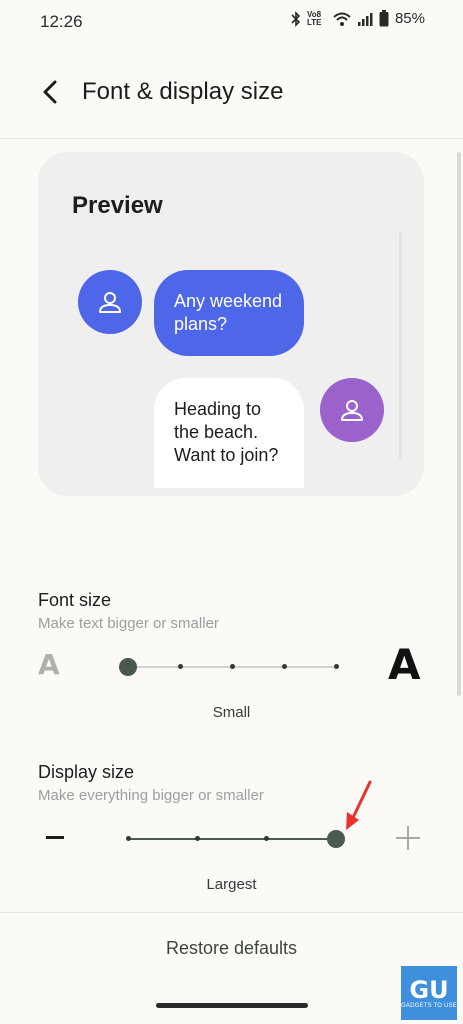 The height and width of the screenshot is (1024, 463). I want to click on status-bar: 12:26 Vo8 LTE 85%, so click(231, 22).